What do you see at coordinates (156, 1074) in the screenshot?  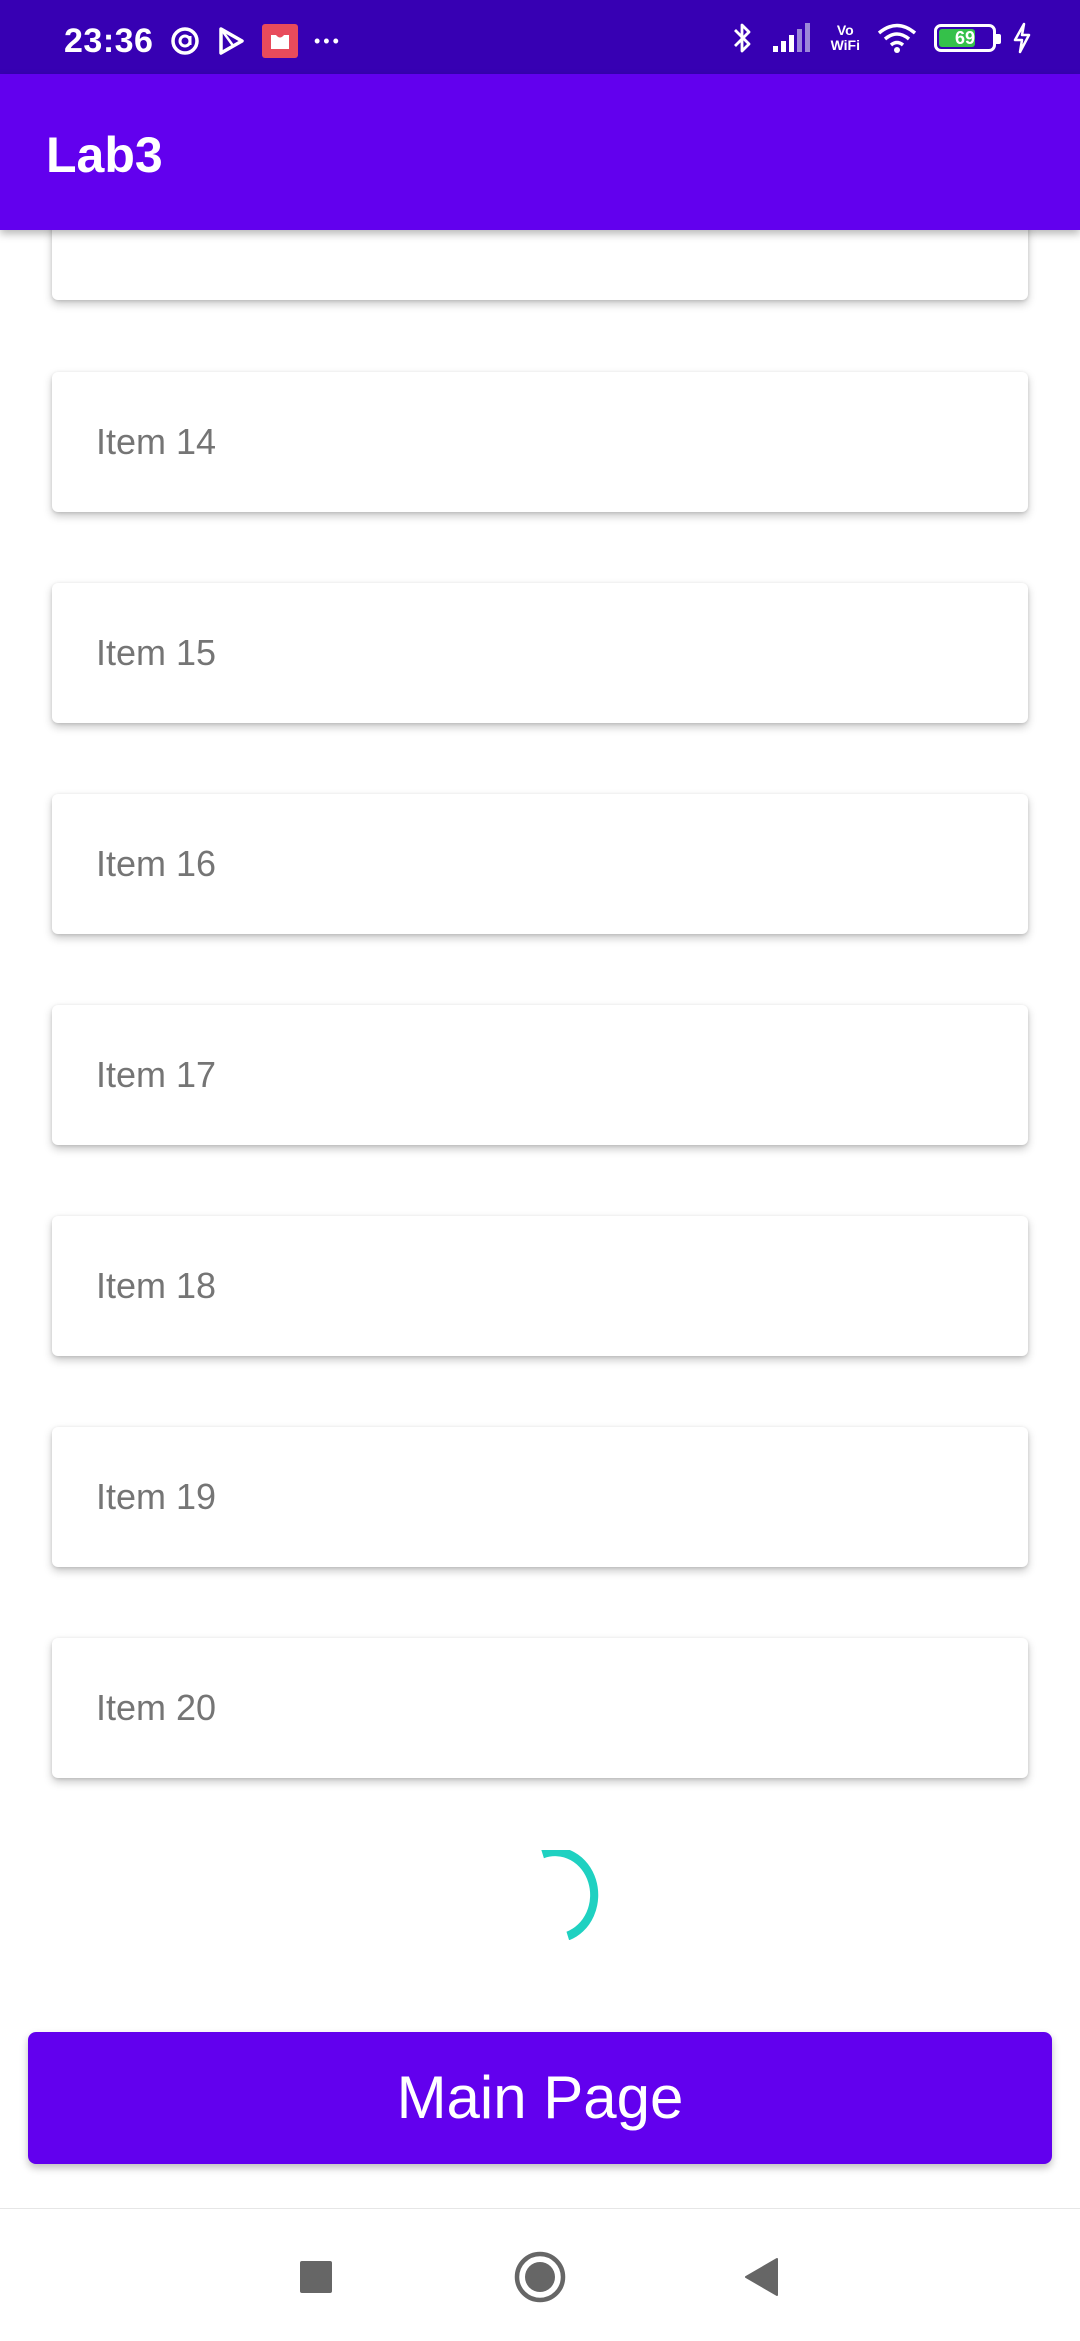 I see `list-item-label: Item 17` at bounding box center [156, 1074].